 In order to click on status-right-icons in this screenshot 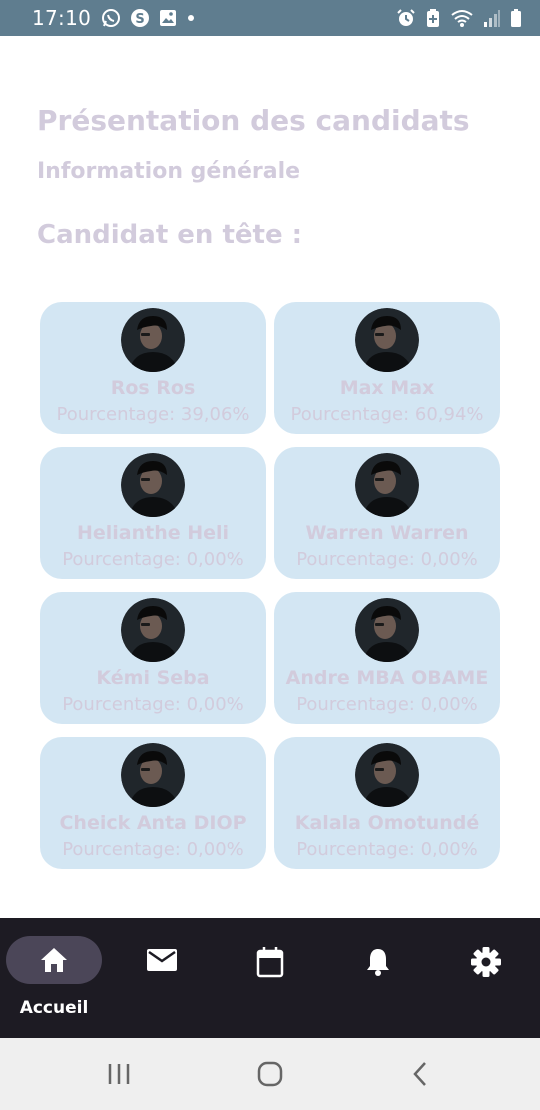, I will do `click(459, 18)`.